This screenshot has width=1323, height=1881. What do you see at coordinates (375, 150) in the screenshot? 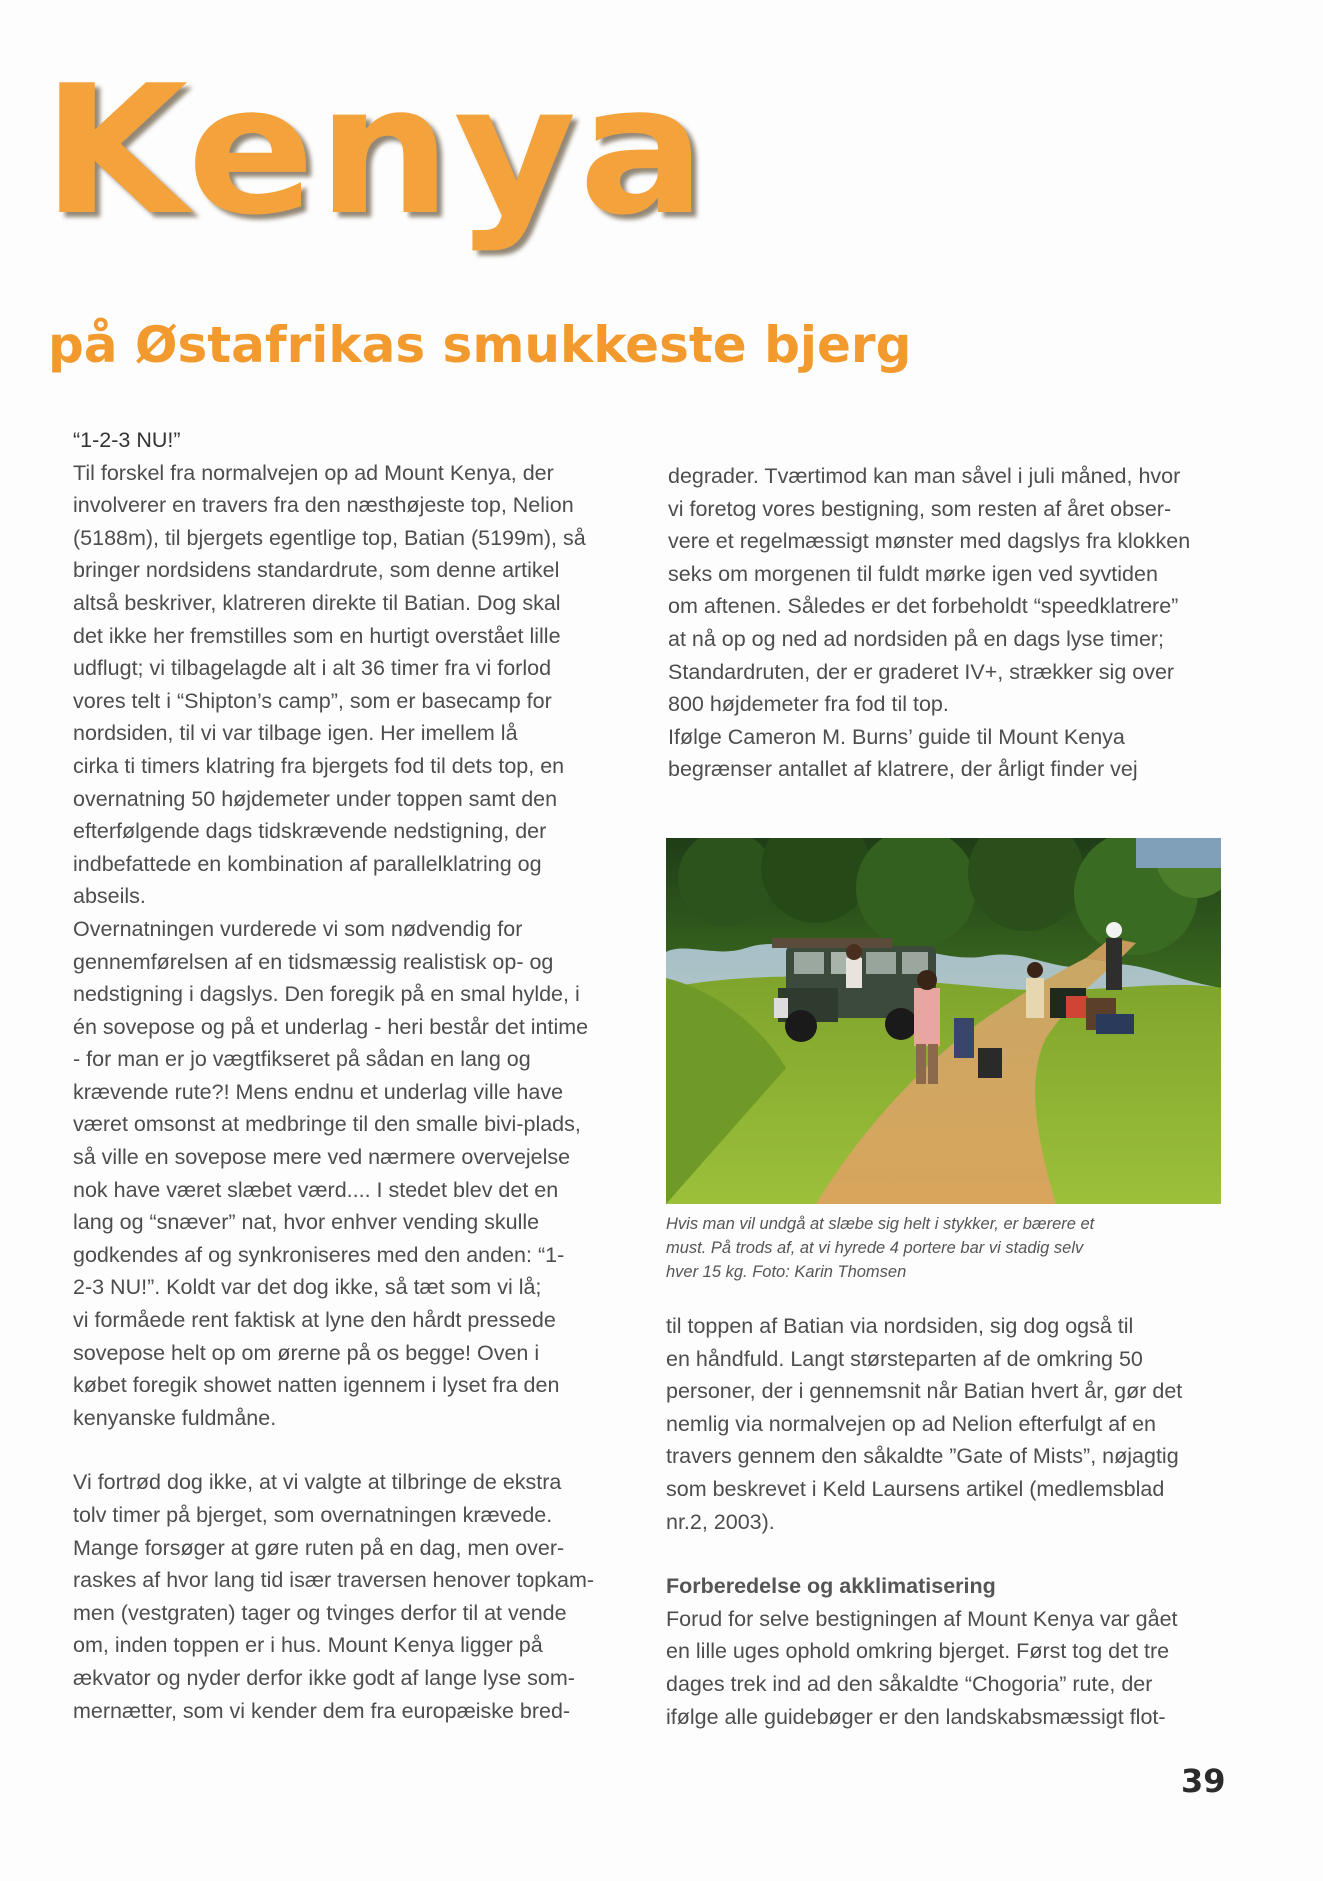
I see `article-title: Kenya` at bounding box center [375, 150].